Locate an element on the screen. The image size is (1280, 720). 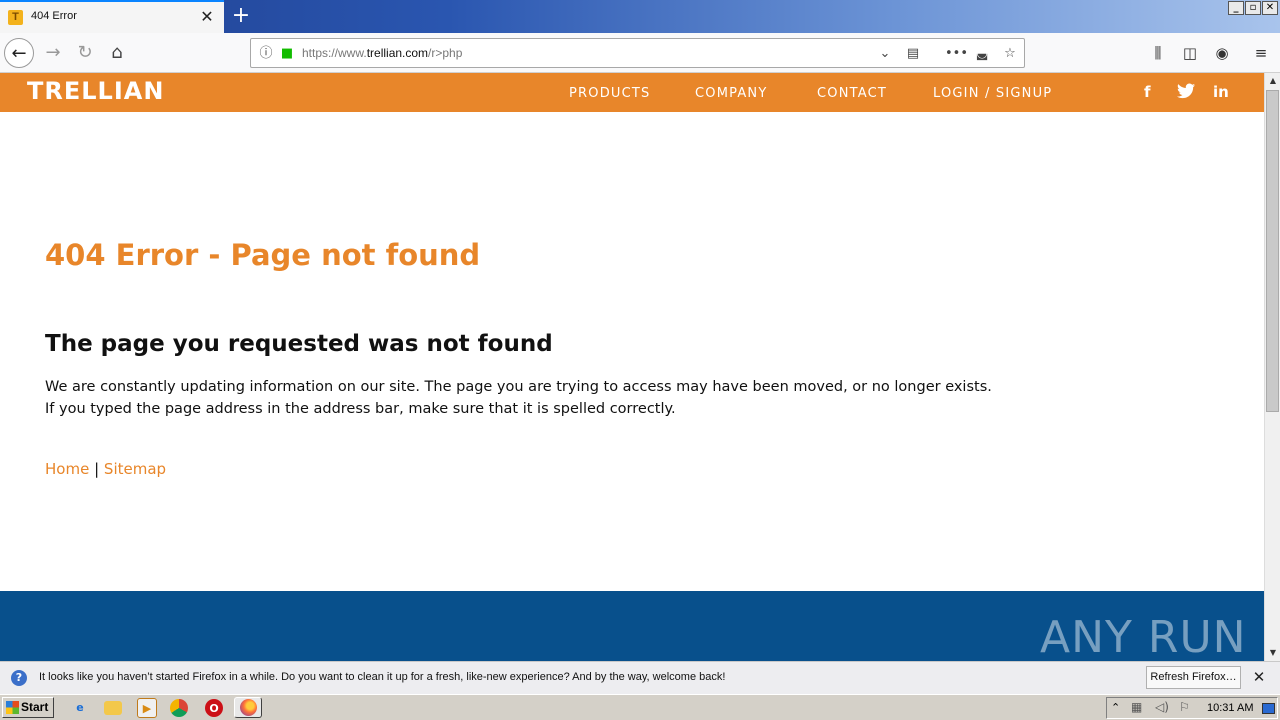
error-heading: 404 Error - Page not found is located at coordinates (263, 255).